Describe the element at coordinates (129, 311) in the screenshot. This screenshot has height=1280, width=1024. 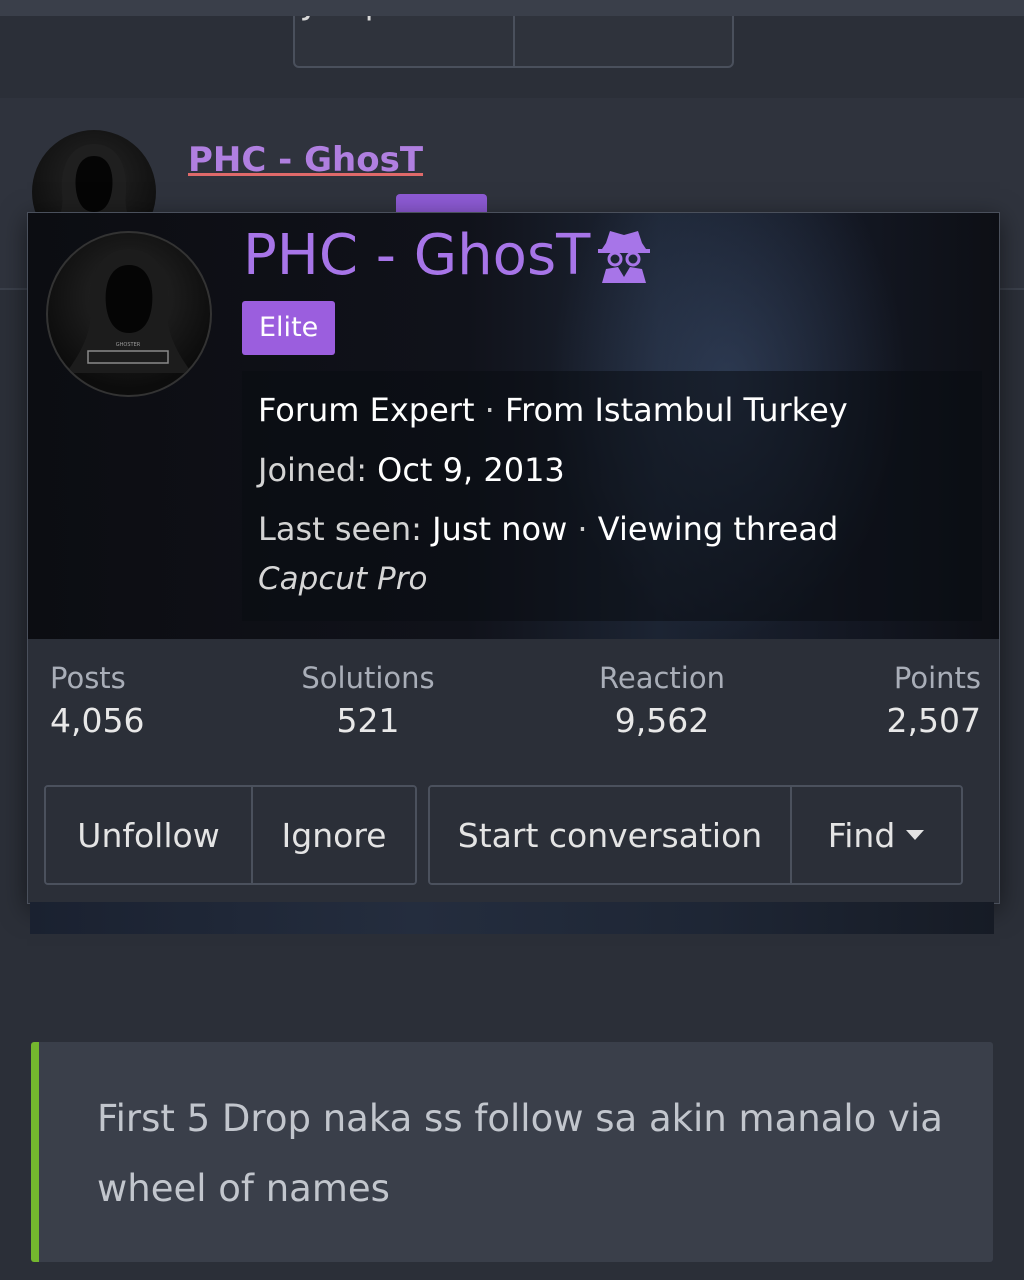
I see `hooded-figure-icon: GHOSTER` at that location.